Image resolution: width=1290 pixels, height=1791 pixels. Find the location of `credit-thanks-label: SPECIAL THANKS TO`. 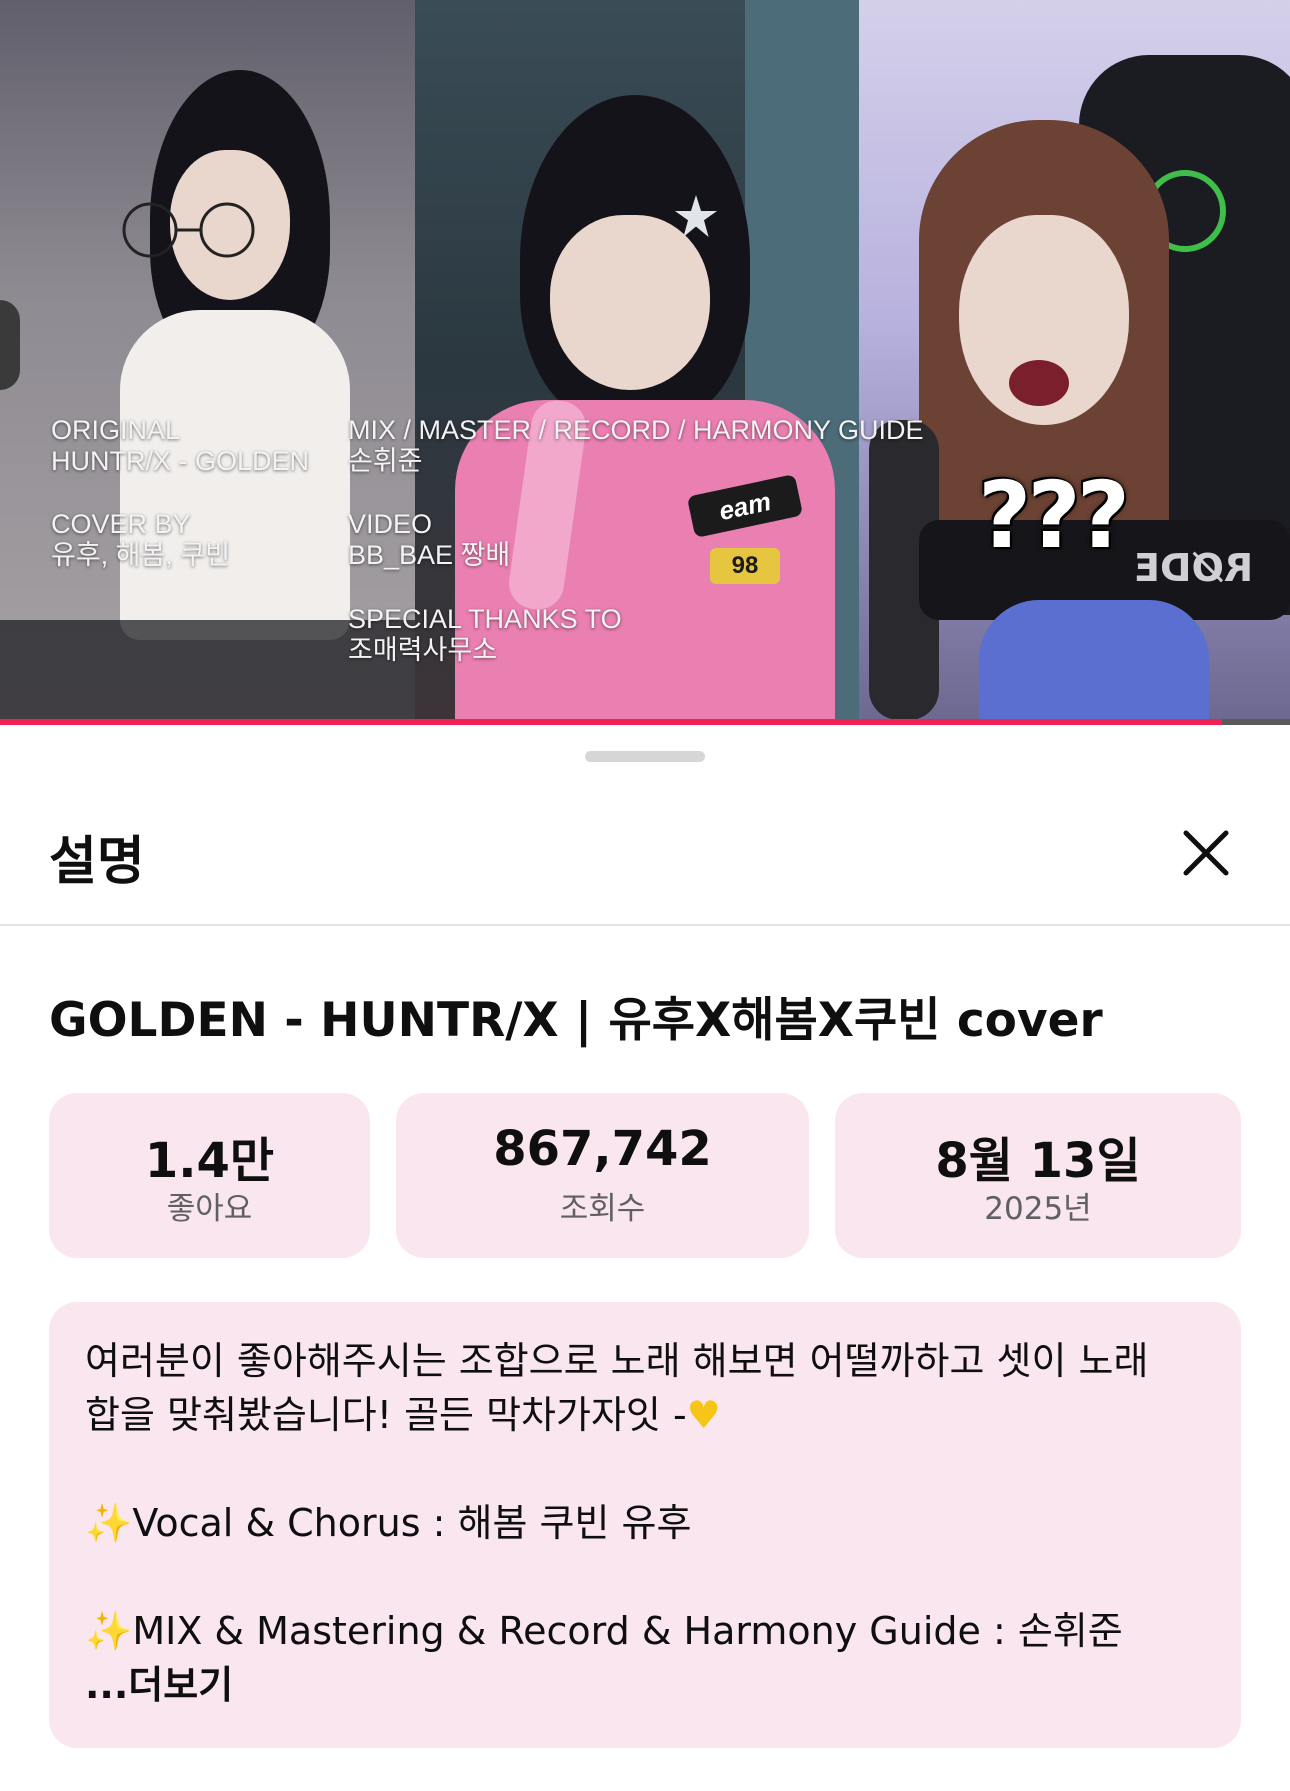

credit-thanks-label: SPECIAL THANKS TO is located at coordinates (485, 619).